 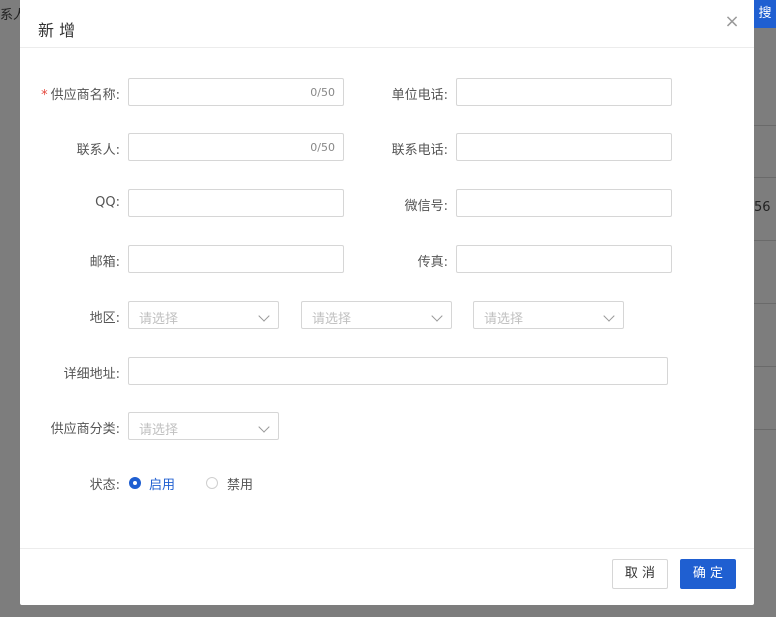 What do you see at coordinates (419, 95) in the screenshot?
I see `company-phone-label: 单位电话:` at bounding box center [419, 95].